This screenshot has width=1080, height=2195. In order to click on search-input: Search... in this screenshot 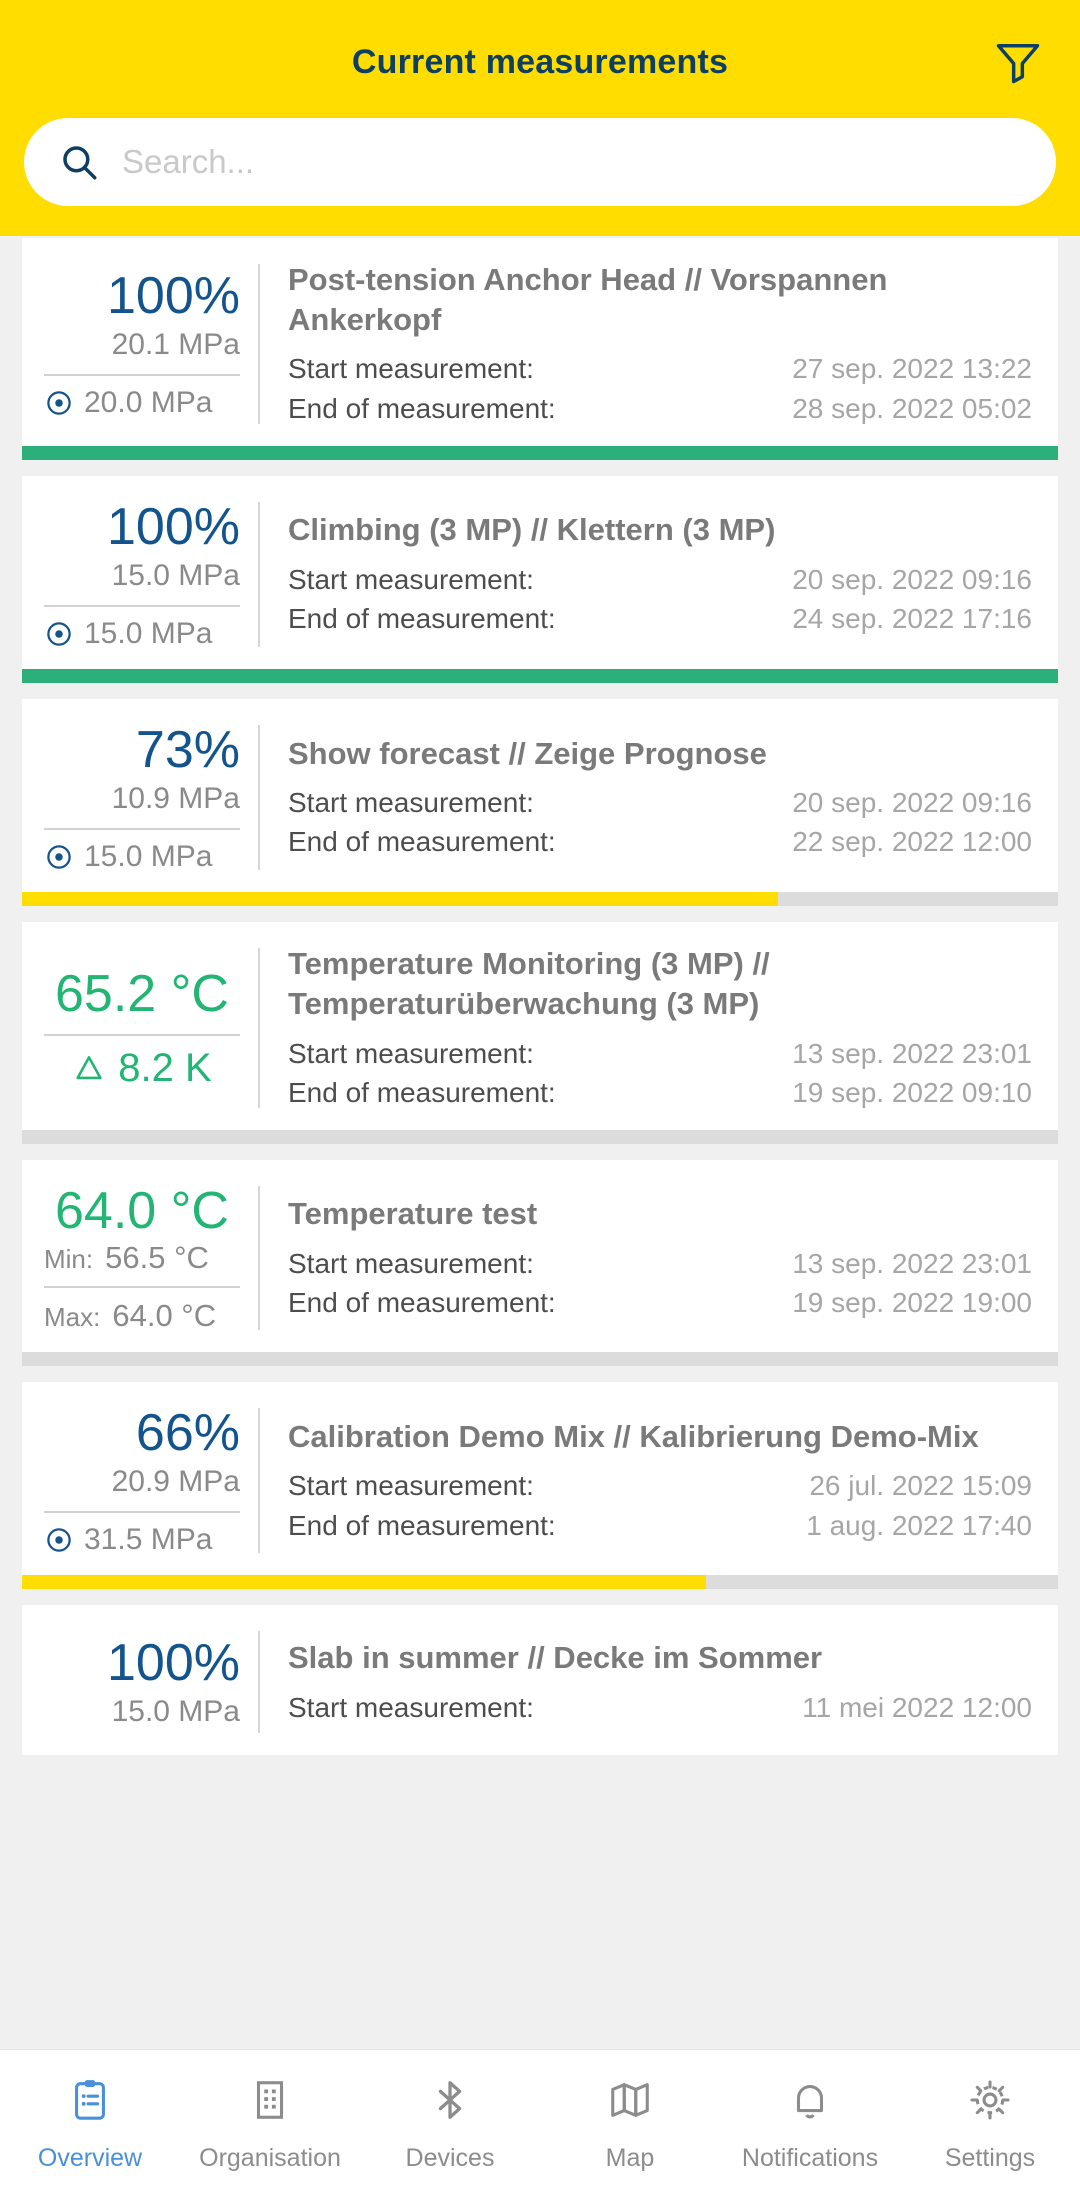, I will do `click(540, 162)`.